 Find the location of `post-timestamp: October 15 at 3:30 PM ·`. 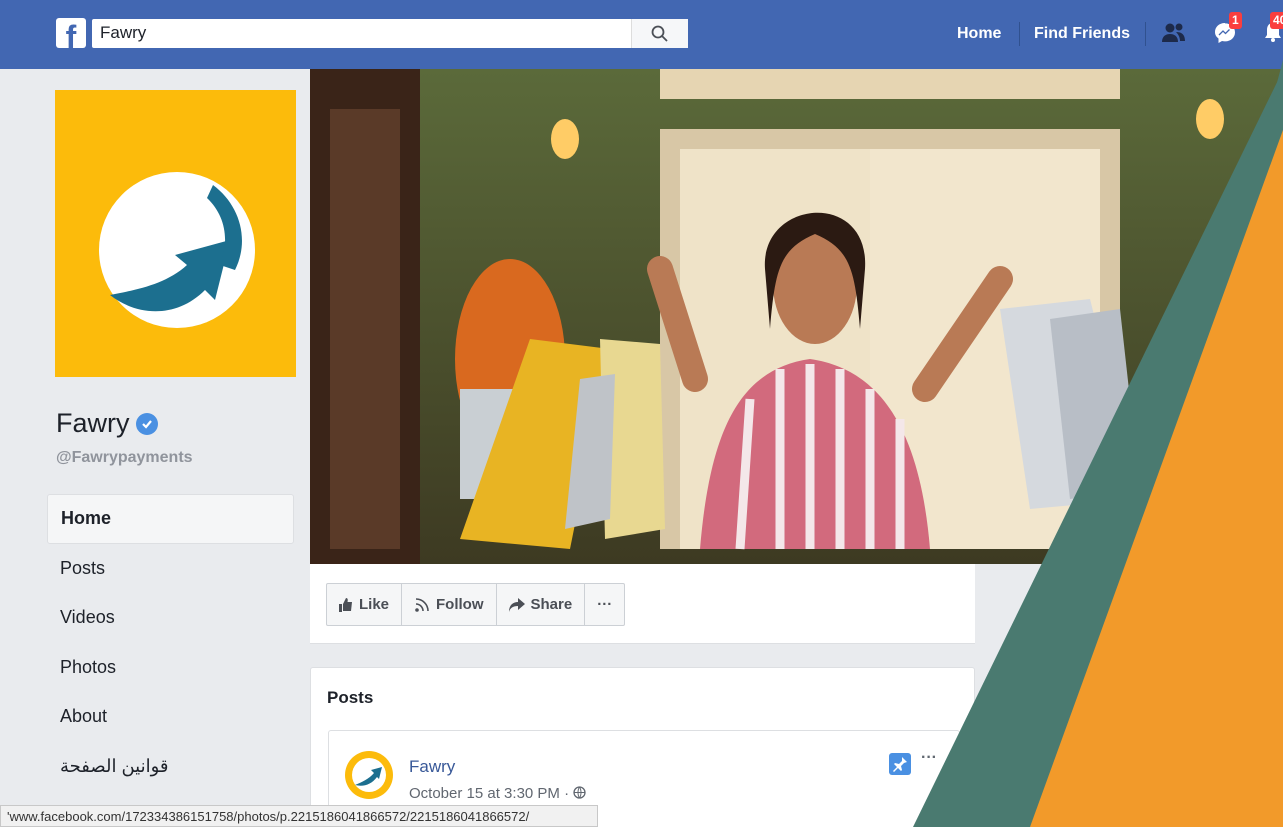

post-timestamp: October 15 at 3:30 PM · is located at coordinates (497, 793).